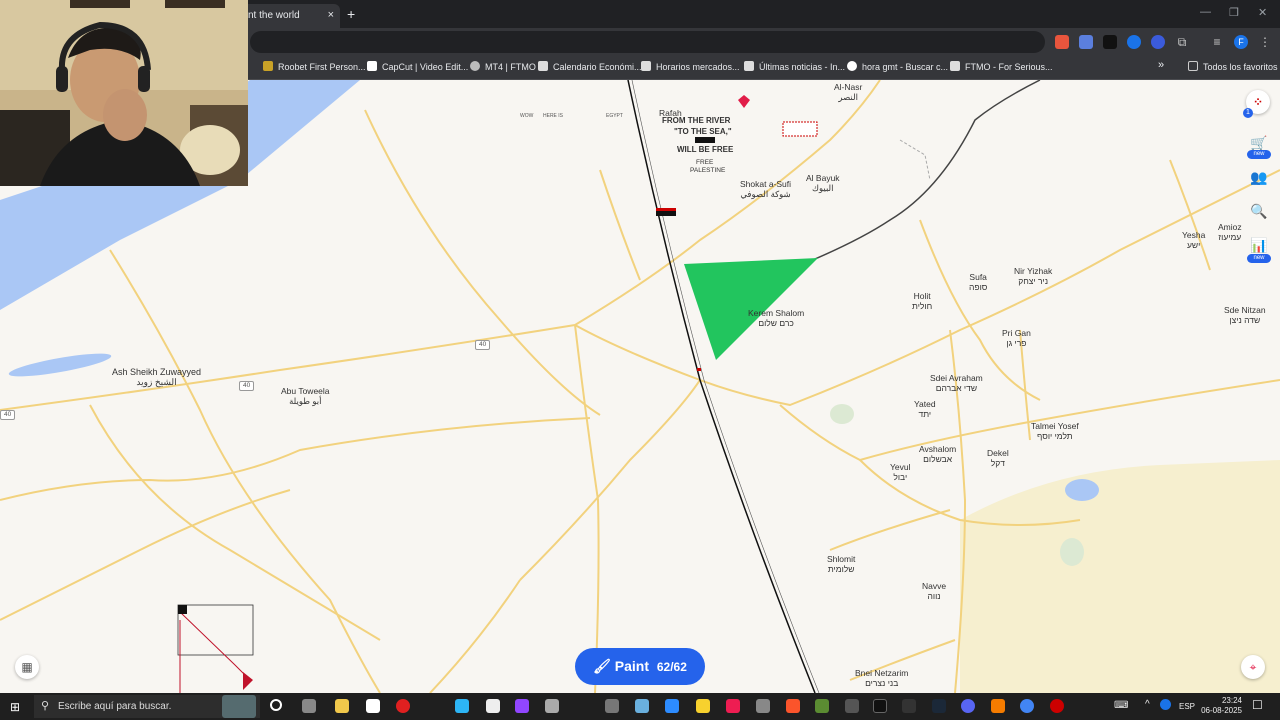 The height and width of the screenshot is (720, 1280). What do you see at coordinates (503, 66) in the screenshot?
I see `bookmark-item: MT4 | FTMO` at bounding box center [503, 66].